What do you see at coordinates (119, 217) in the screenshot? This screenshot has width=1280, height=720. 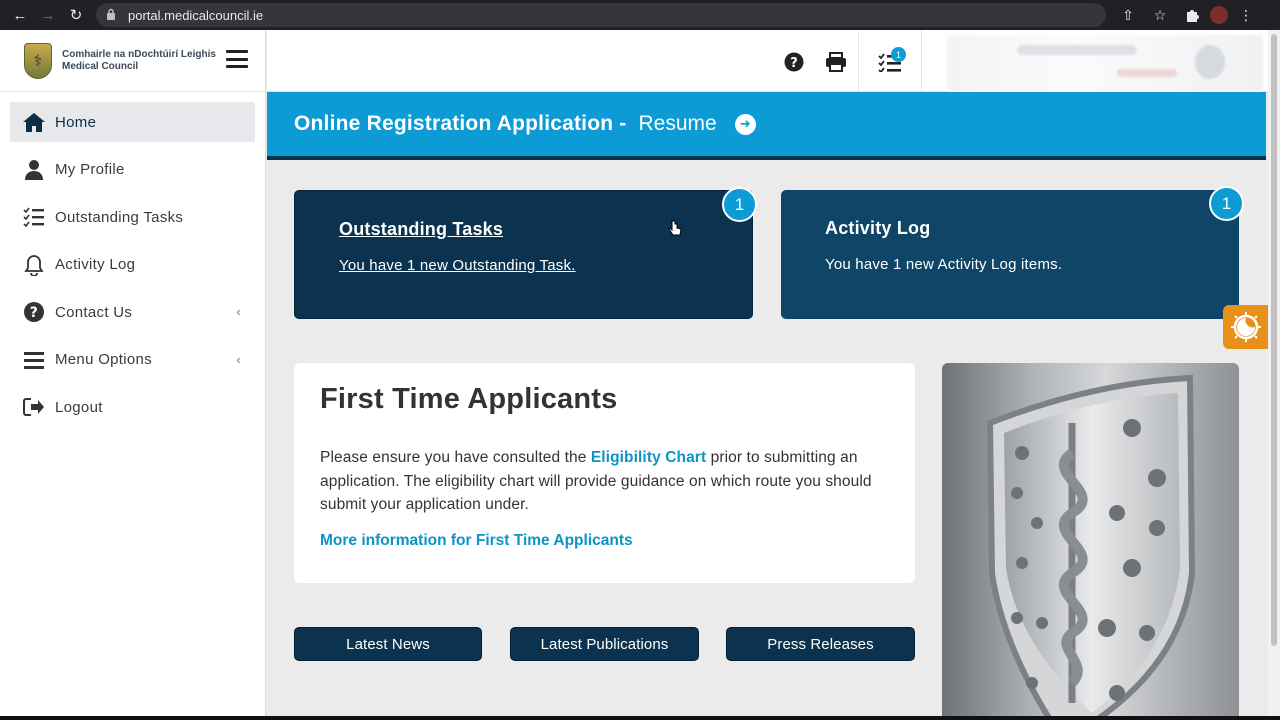 I see `sidebar-item-label: Outstanding Tasks` at bounding box center [119, 217].